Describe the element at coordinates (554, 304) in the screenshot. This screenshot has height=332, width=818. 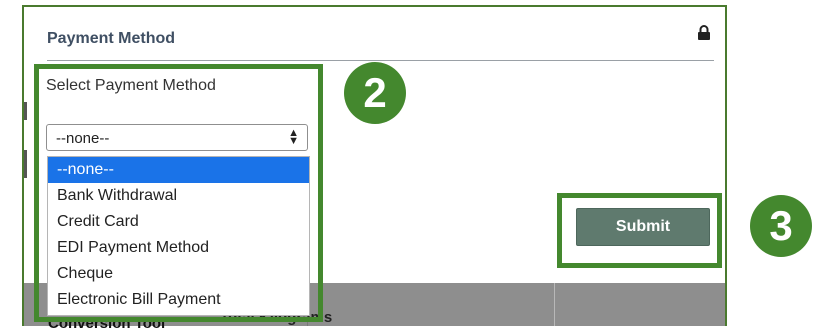
I see `column-divider` at that location.